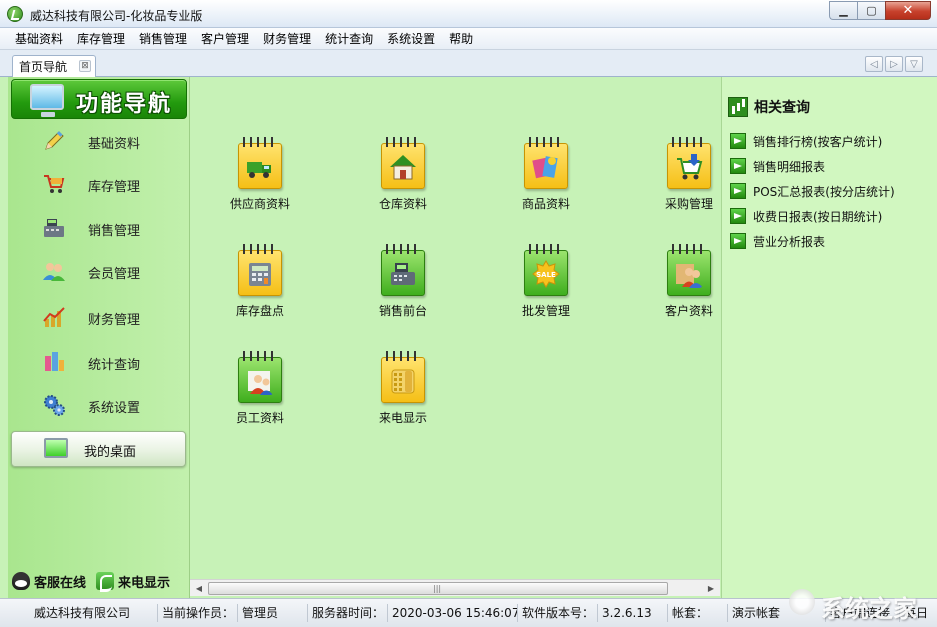 This screenshot has height=627, width=937. I want to click on qq-penguin-icon, so click(21, 581).